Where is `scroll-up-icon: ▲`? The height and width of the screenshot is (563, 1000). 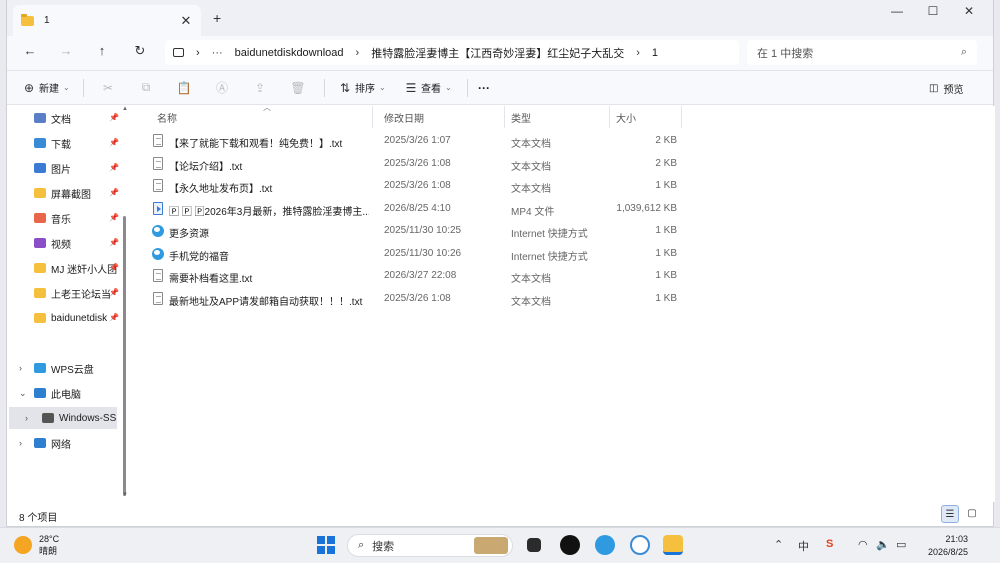 scroll-up-icon: ▲ is located at coordinates (125, 109).